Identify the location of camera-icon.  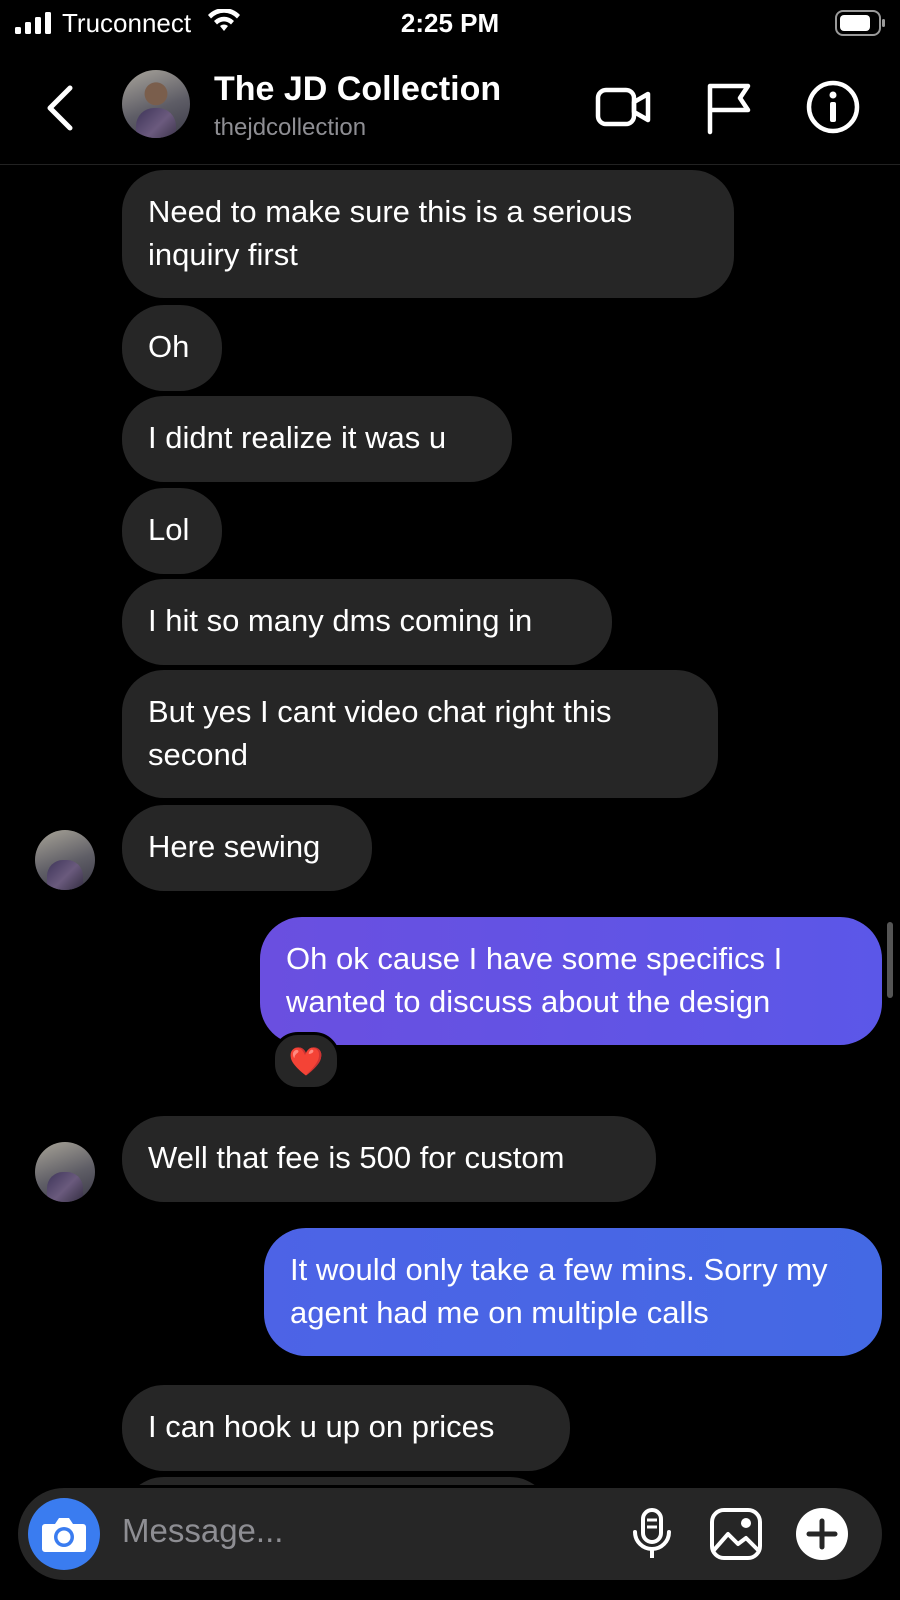
(64, 1535).